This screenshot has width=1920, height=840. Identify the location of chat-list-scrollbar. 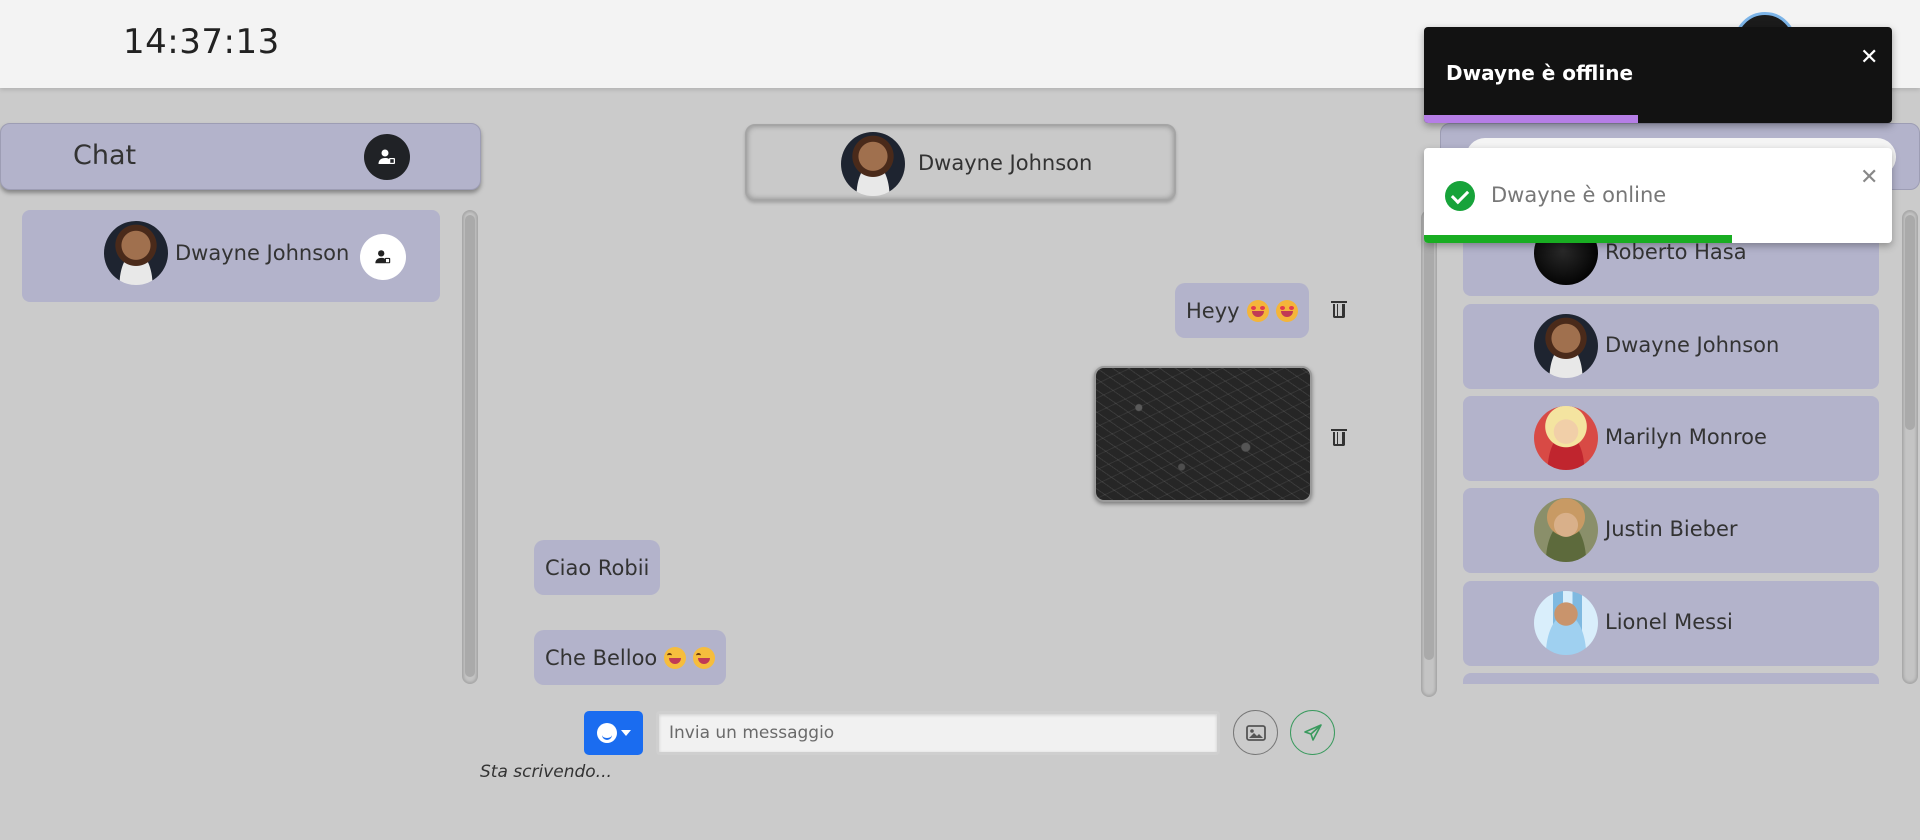
(470, 447).